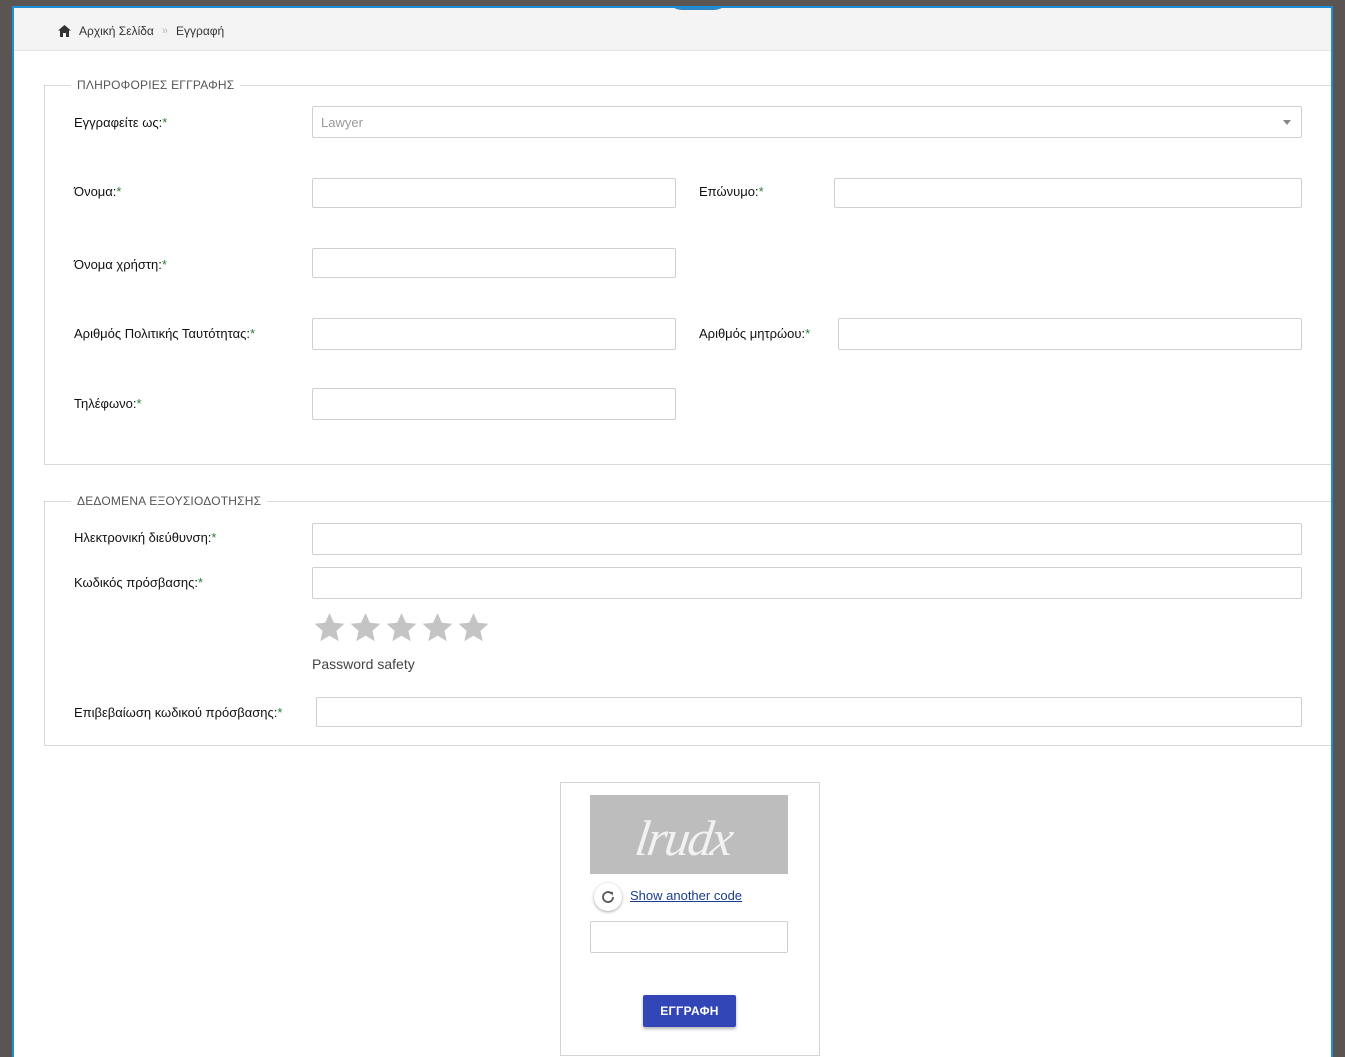 Image resolution: width=1345 pixels, height=1057 pixels. What do you see at coordinates (689, 1011) in the screenshot?
I see `register-button: ΕΓΓΡΑΦΗ` at bounding box center [689, 1011].